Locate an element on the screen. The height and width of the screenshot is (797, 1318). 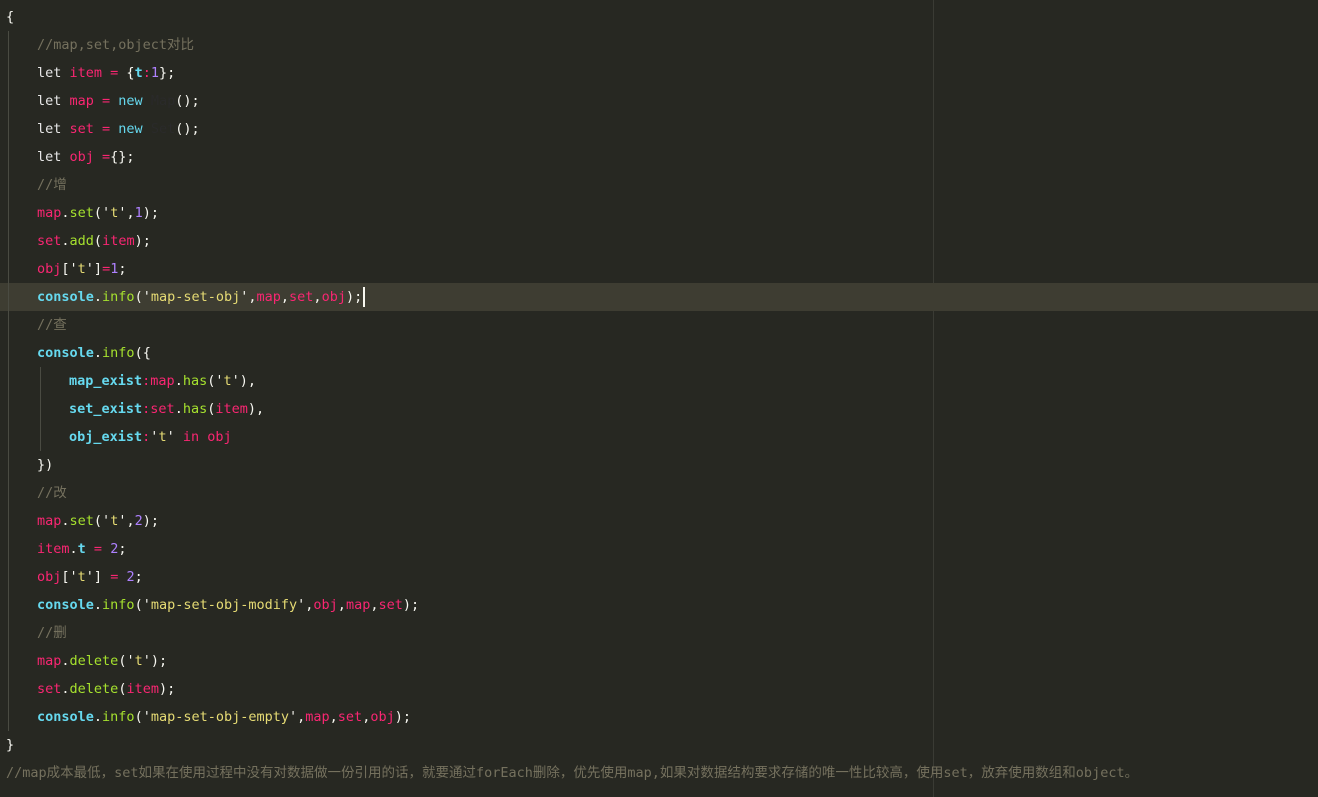
code-text: //查 is located at coordinates (52, 325).